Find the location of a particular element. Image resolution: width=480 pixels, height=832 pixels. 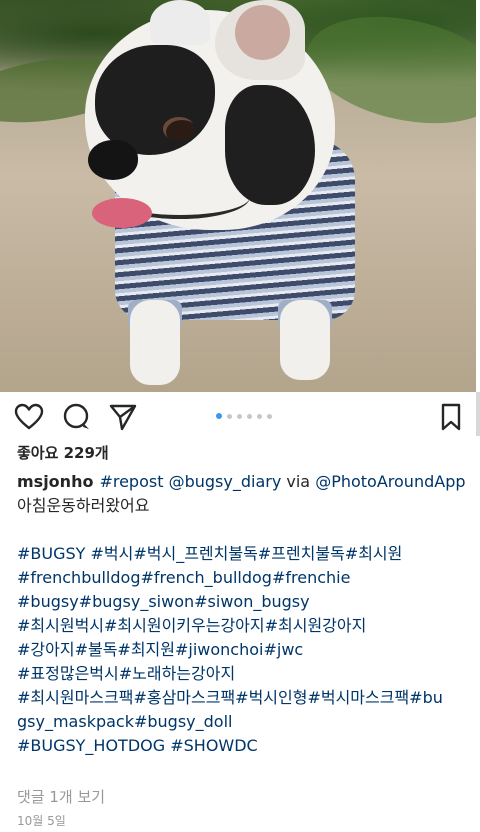

username-link: msjonho is located at coordinates (55, 481).